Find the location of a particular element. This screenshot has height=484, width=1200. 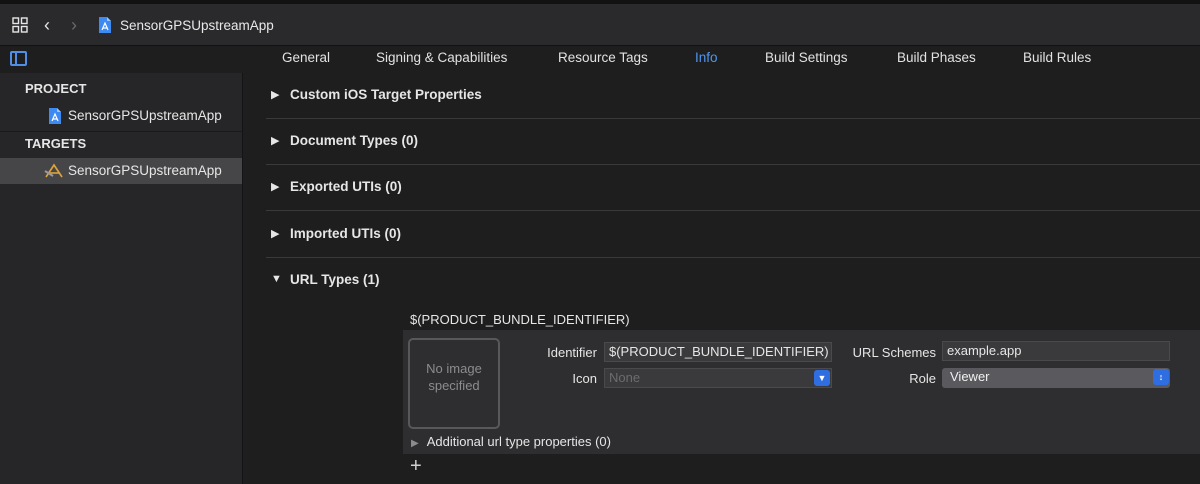

tab-info: Info is located at coordinates (706, 57).